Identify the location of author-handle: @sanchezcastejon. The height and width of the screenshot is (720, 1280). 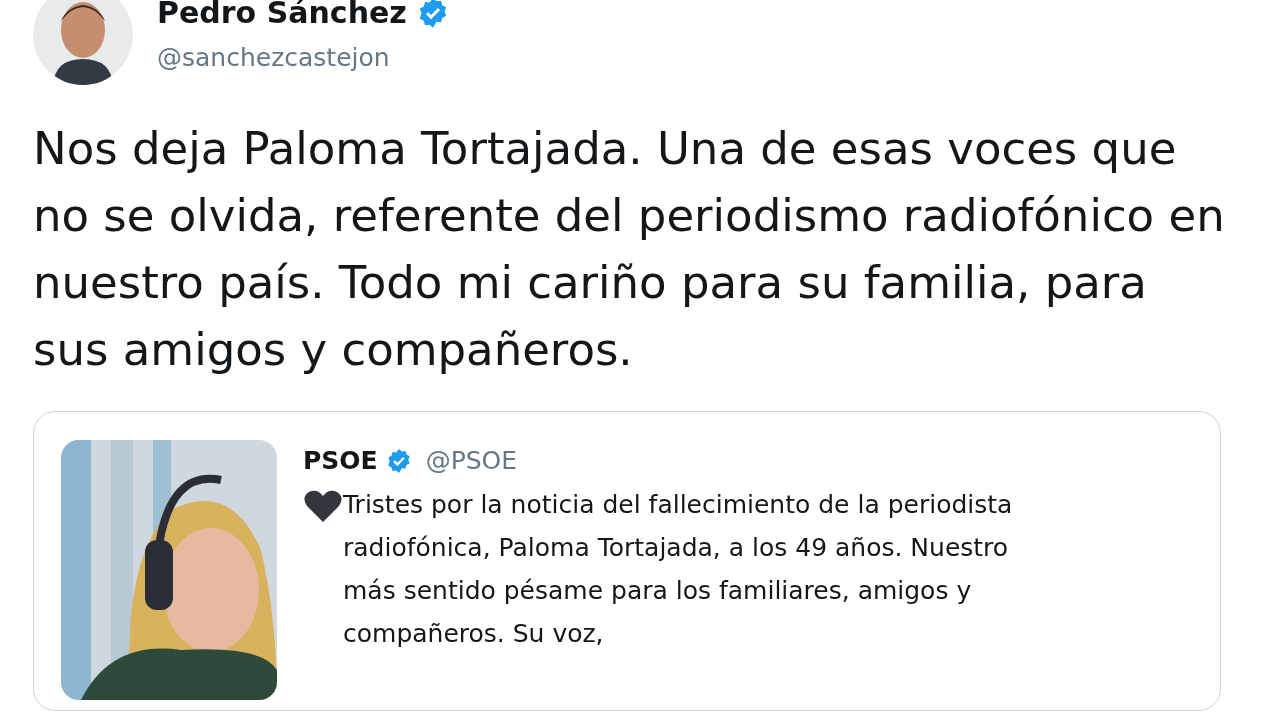
(303, 57).